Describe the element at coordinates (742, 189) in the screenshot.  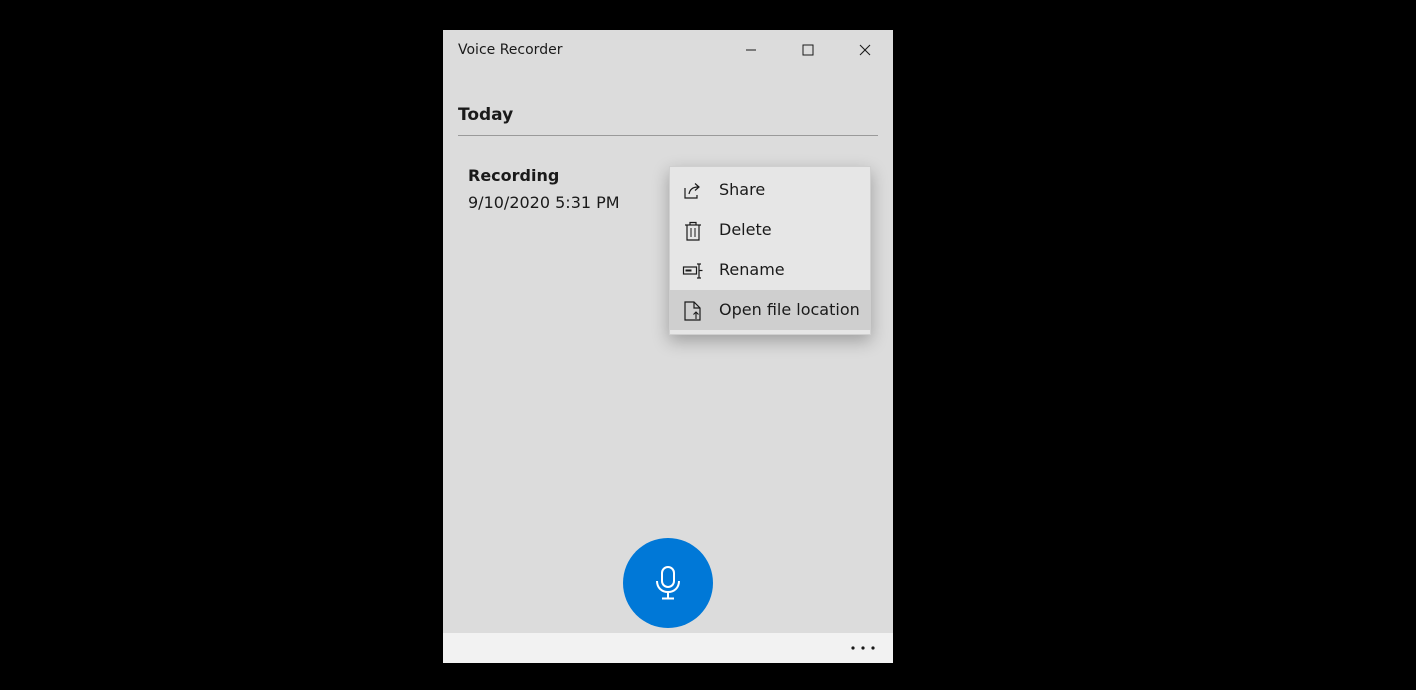
I see `menu-label-share: Share` at that location.